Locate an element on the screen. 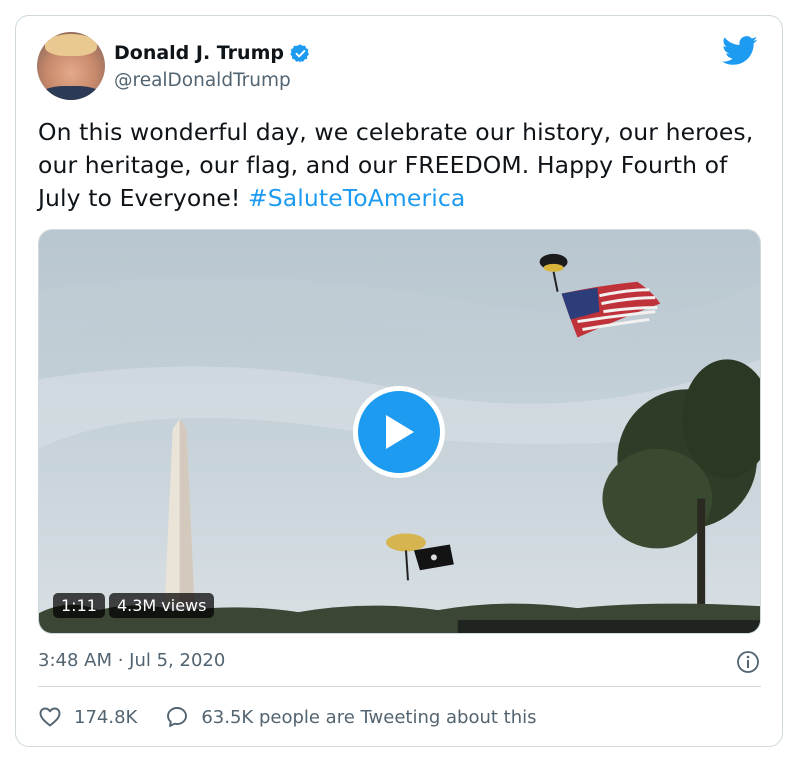  author-name: Donald J. Trump is located at coordinates (199, 53).